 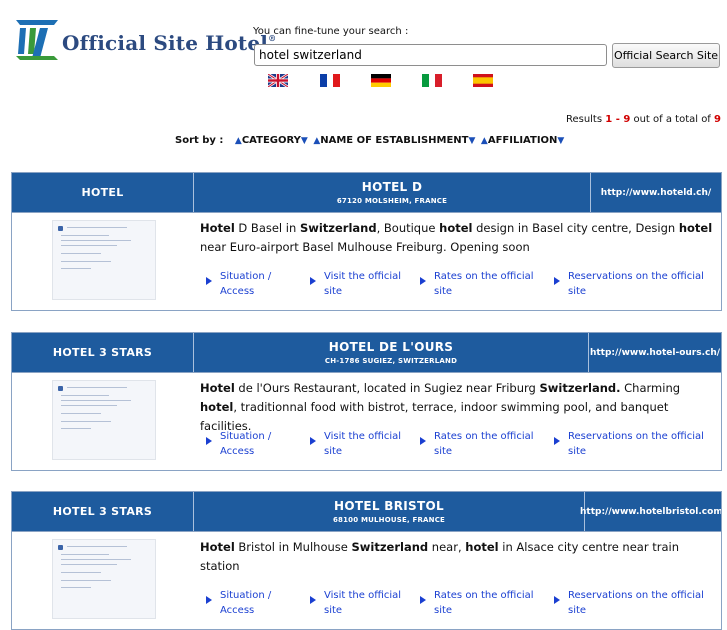 I want to click on hotel-name: HOTEL BRISTOL, so click(x=389, y=506).